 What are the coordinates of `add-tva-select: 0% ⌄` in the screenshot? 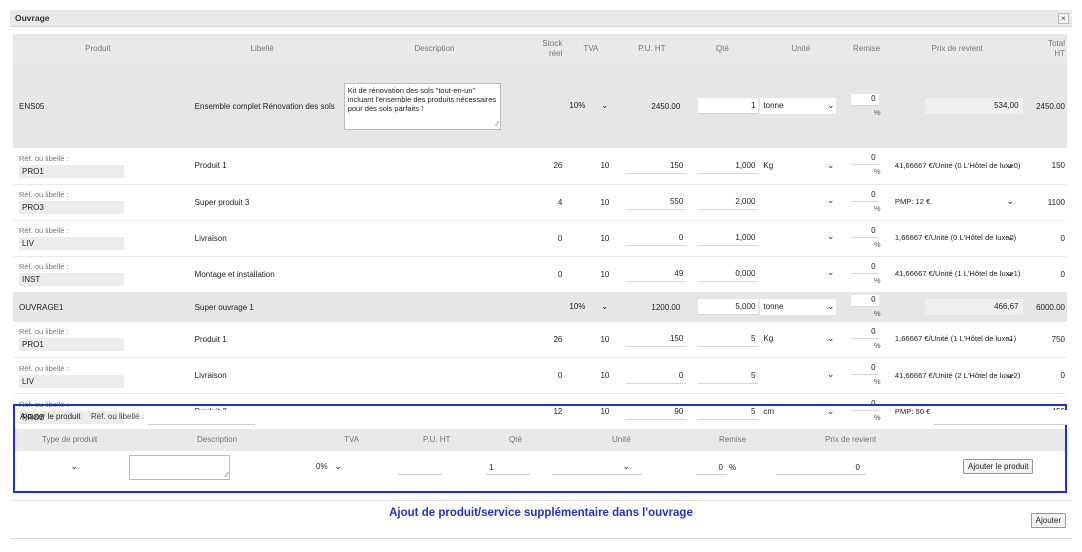 It's located at (329, 466).